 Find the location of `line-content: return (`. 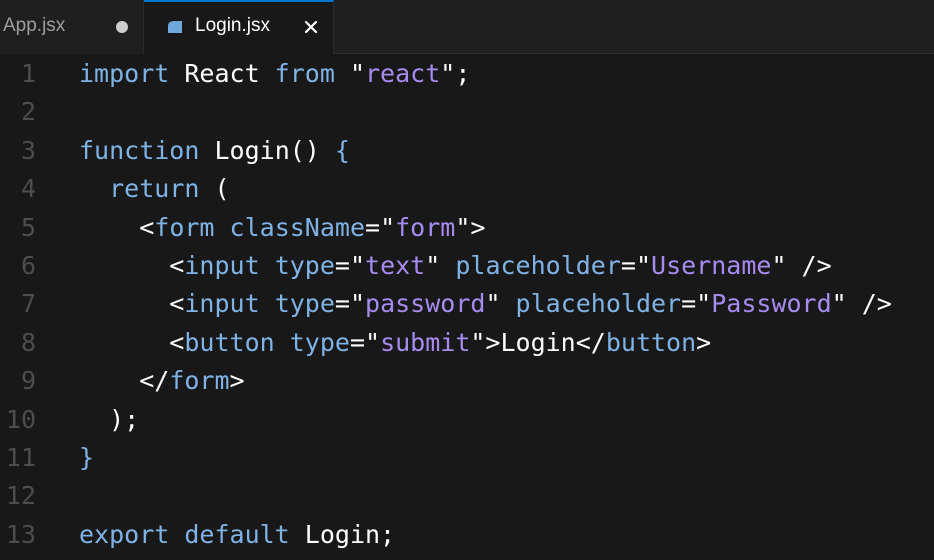

line-content: return ( is located at coordinates (154, 189).